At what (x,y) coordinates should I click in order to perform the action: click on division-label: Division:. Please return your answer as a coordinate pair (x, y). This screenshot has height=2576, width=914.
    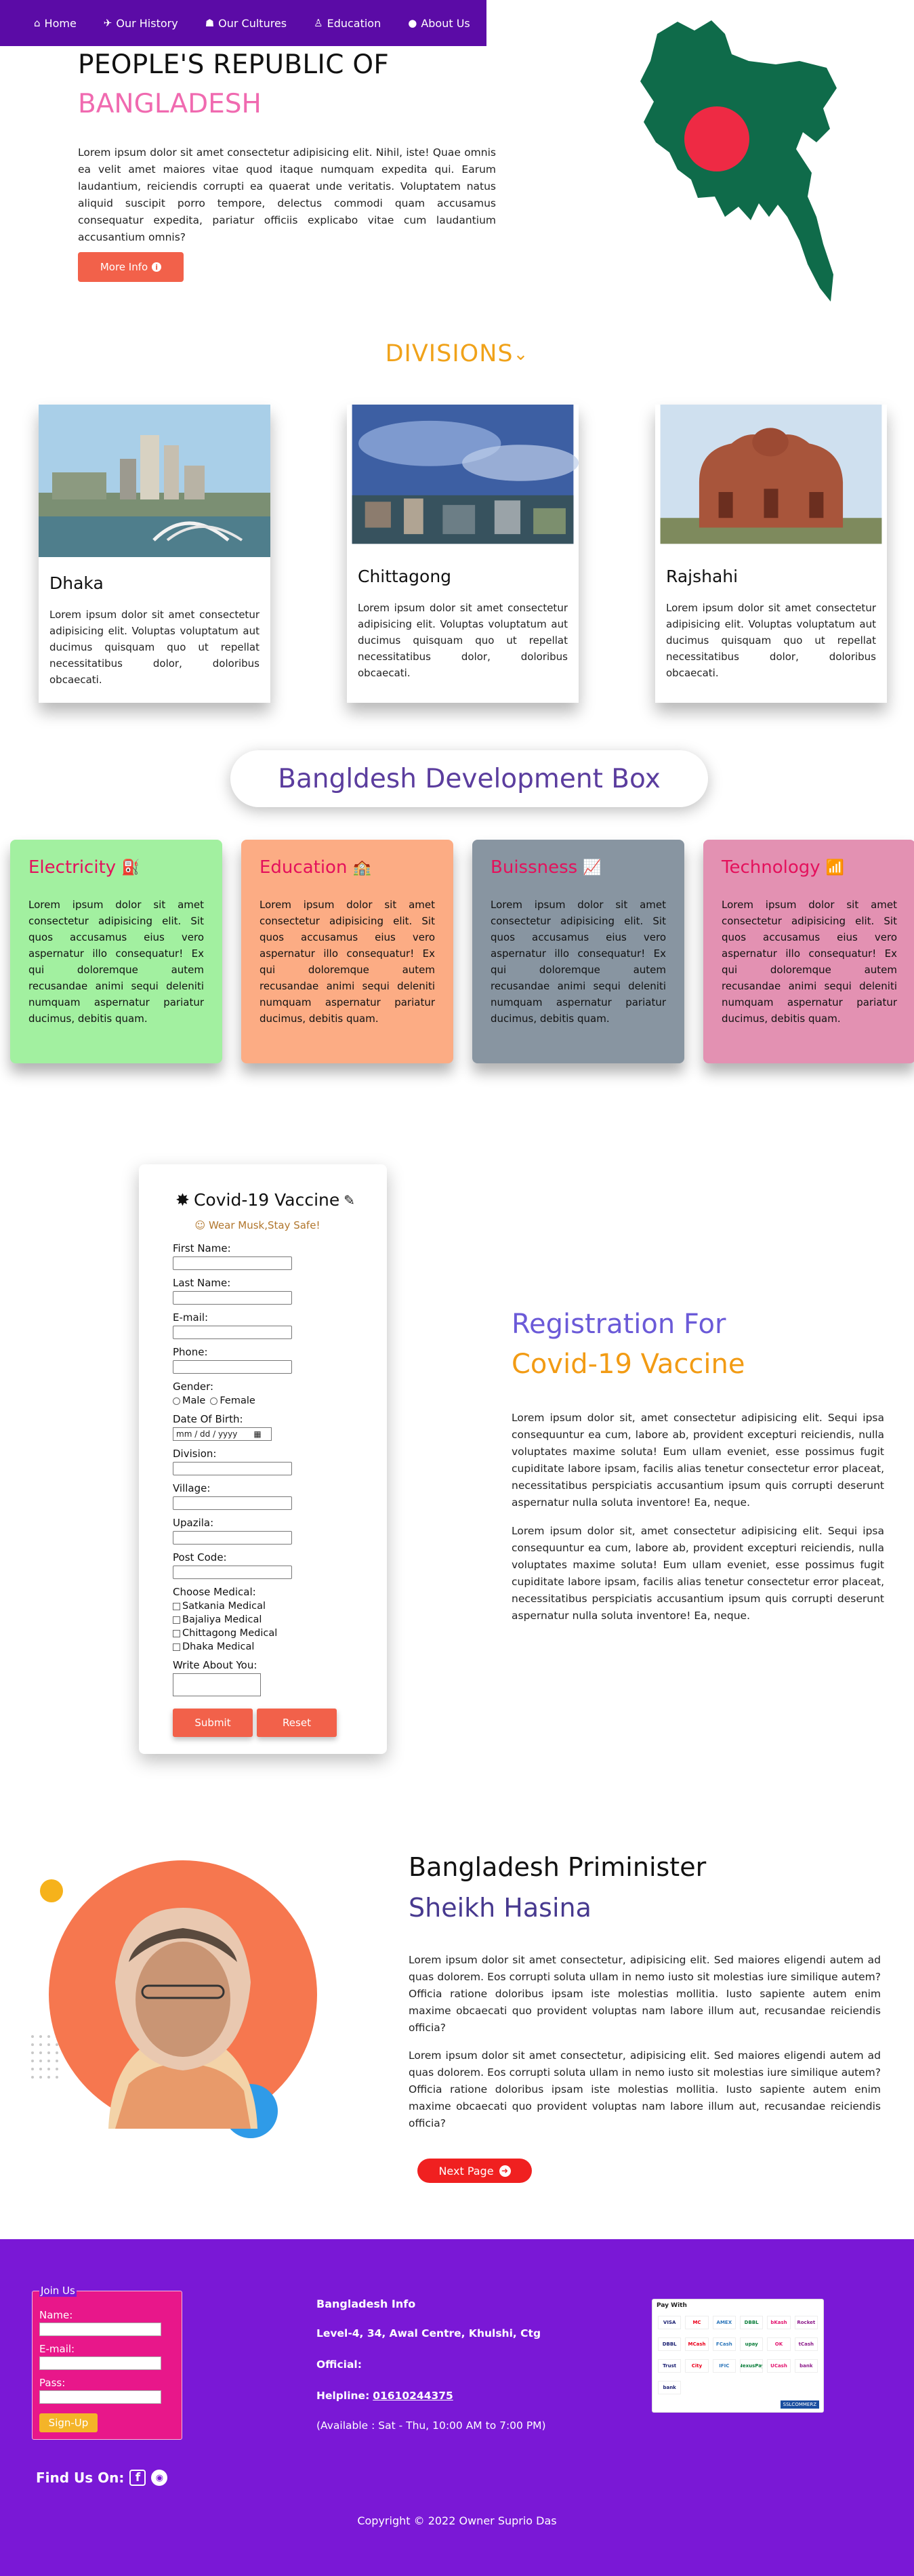
    Looking at the image, I should click on (195, 1454).